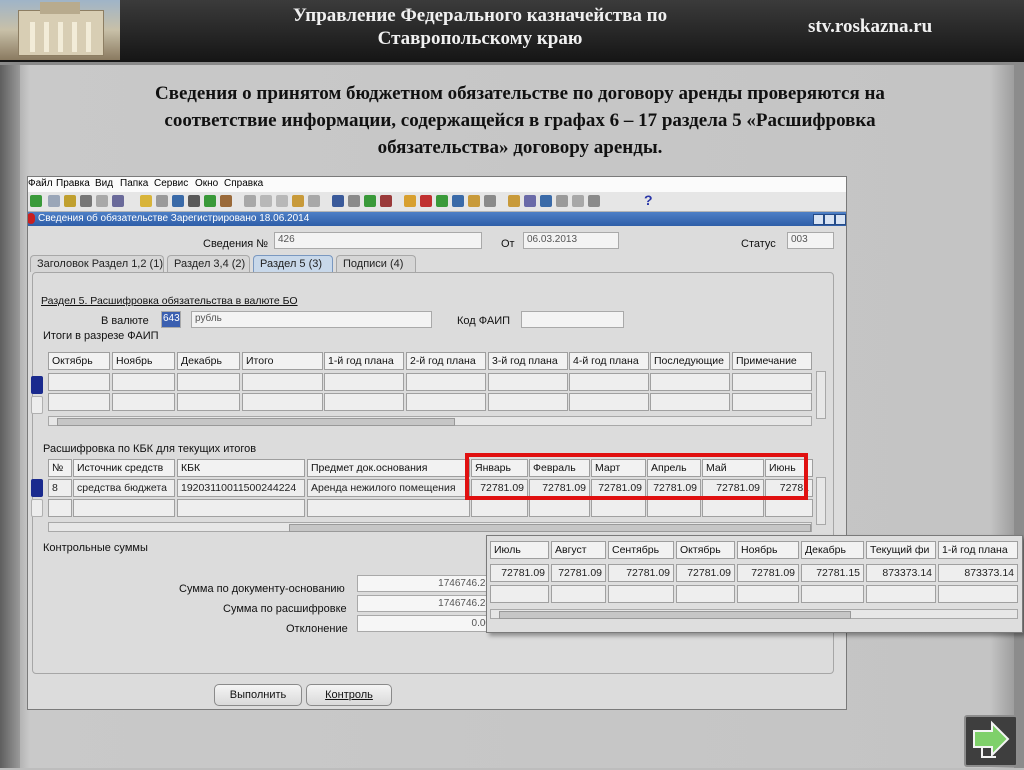 The image size is (1024, 770). Describe the element at coordinates (354, 201) in the screenshot. I see `eraser-icon` at that location.